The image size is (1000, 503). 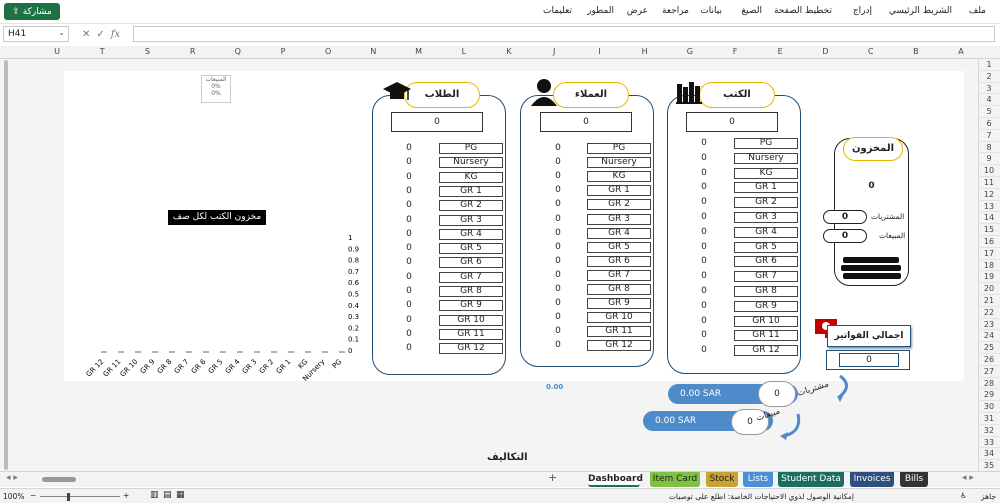 I want to click on zoom-level: 100%, so click(x=13, y=496).